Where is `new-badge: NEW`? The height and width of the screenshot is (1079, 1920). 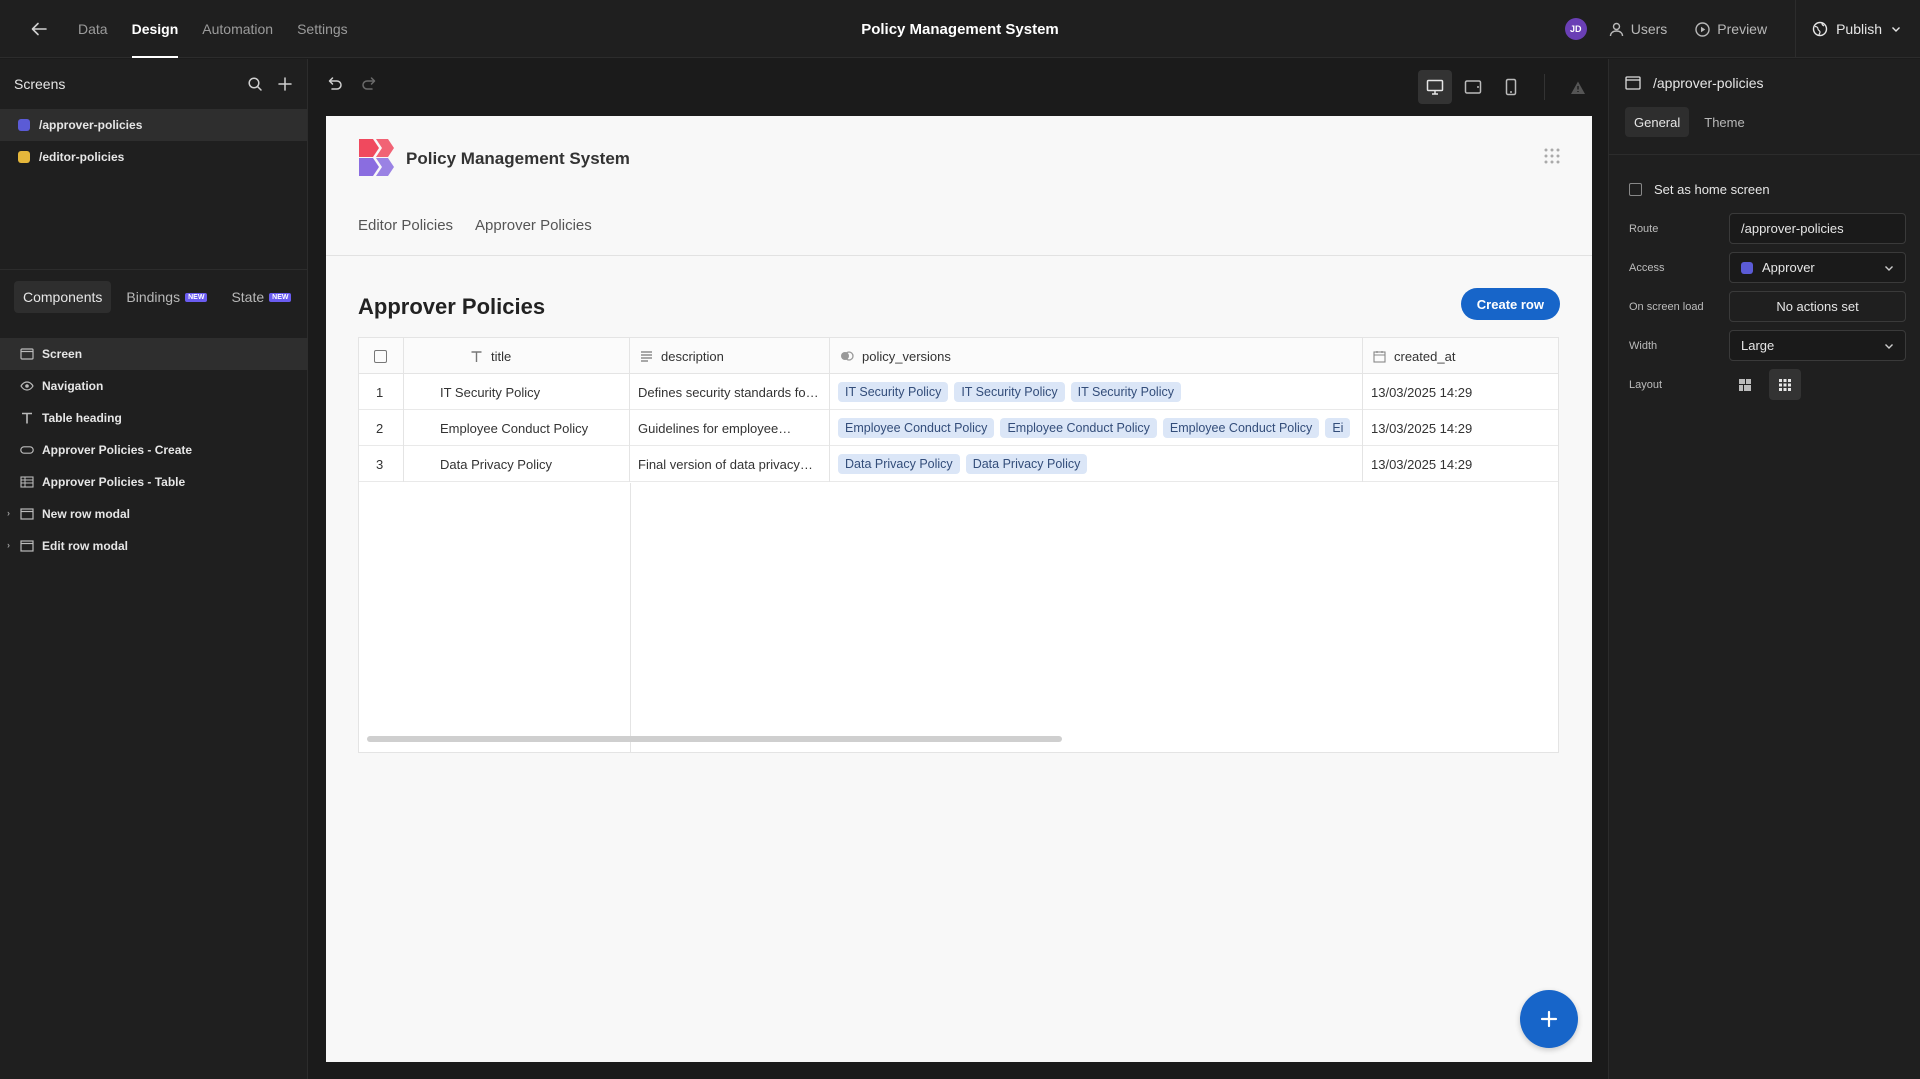
new-badge: NEW is located at coordinates (196, 297).